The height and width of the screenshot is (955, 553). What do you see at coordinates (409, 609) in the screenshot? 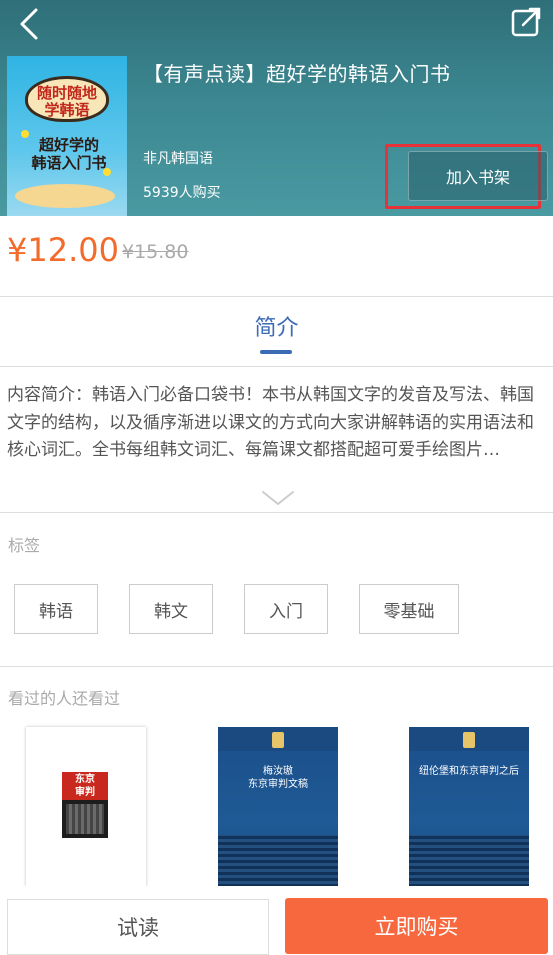
I see `tag-zero-basis: 零基础` at bounding box center [409, 609].